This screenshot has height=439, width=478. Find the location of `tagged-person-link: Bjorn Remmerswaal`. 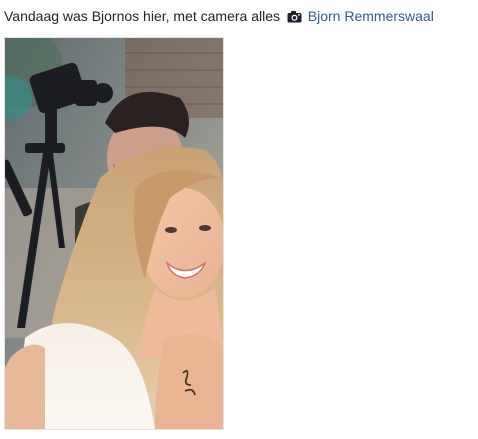

tagged-person-link: Bjorn Remmerswaal is located at coordinates (371, 16).